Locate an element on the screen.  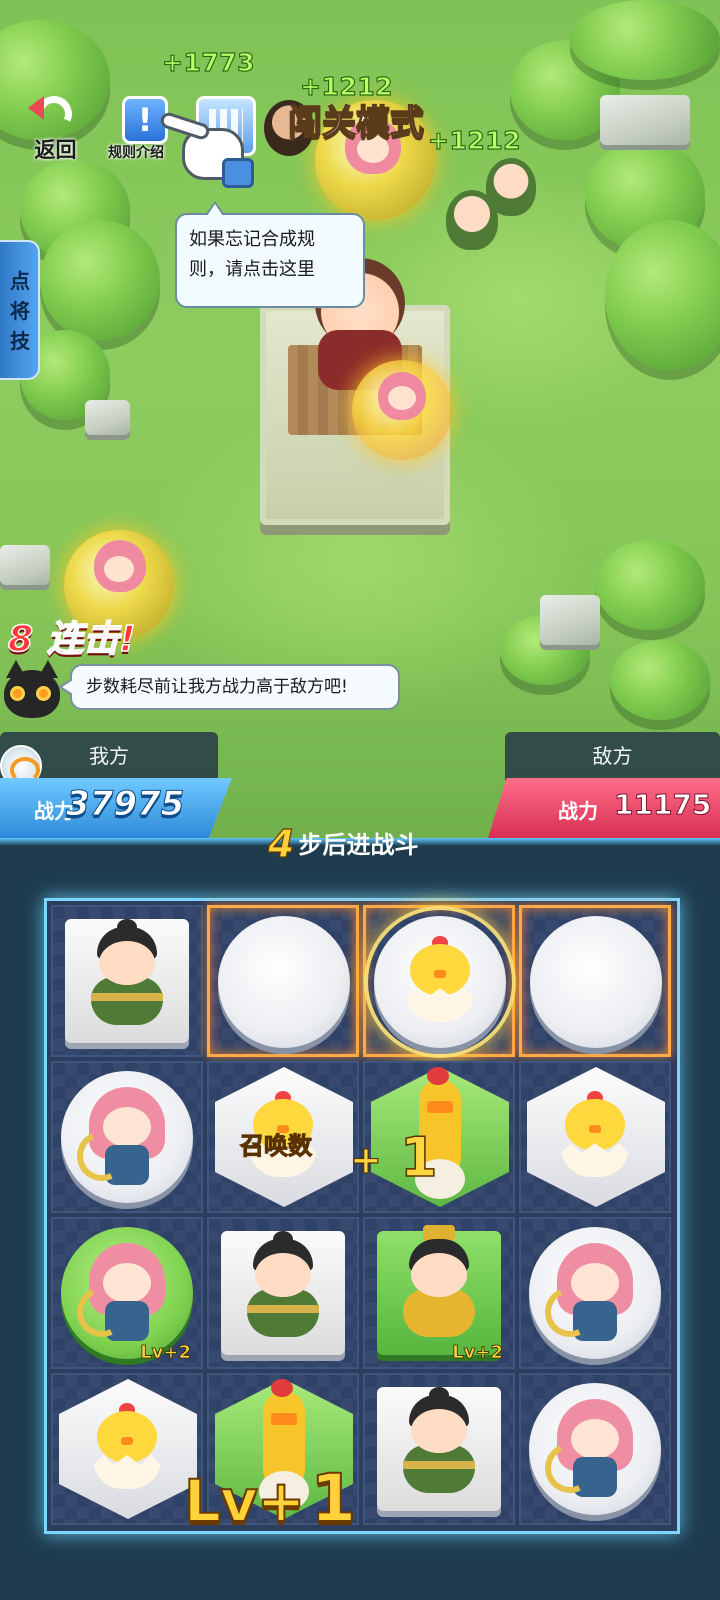
combo-counter: 8 连击! is located at coordinates (71, 636).